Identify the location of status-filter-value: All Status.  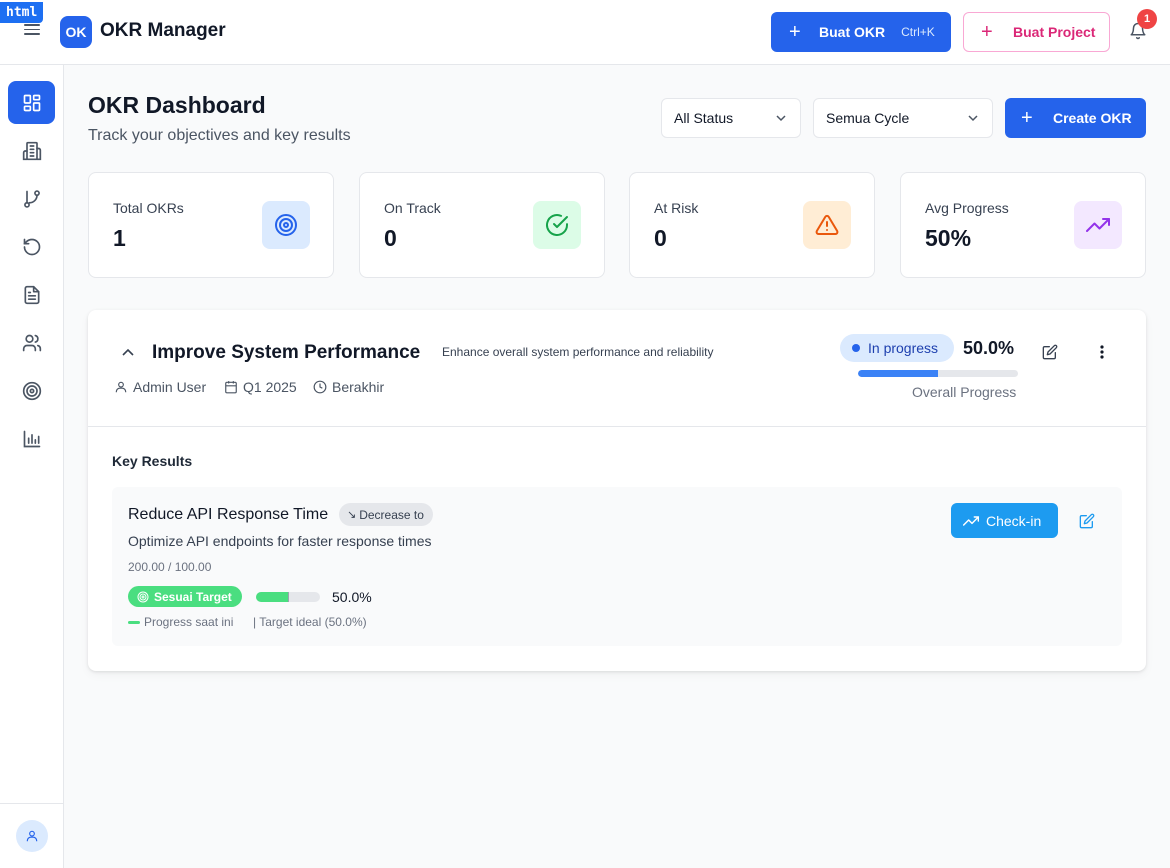
(704, 118).